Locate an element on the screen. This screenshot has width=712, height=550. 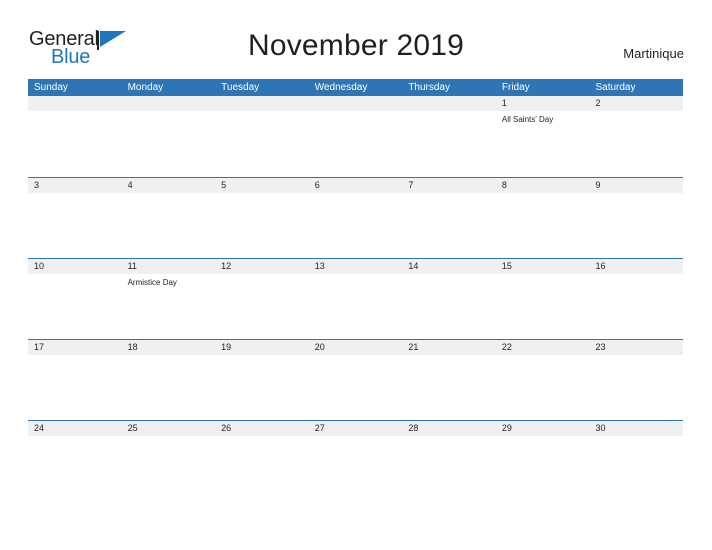
week-date-band: 24 25 26 27 28 29 30 is located at coordinates (355, 428).